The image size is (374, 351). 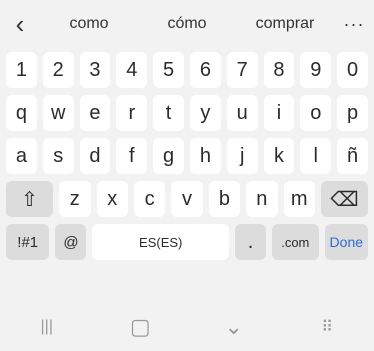 What do you see at coordinates (205, 113) in the screenshot?
I see `key-y: y` at bounding box center [205, 113].